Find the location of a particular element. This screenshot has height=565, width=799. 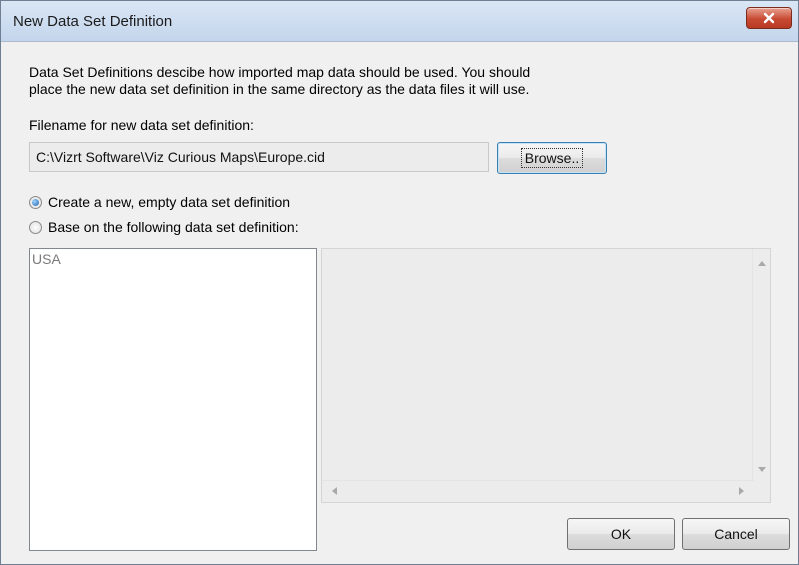

scroll-right-arrow-icon is located at coordinates (741, 491).